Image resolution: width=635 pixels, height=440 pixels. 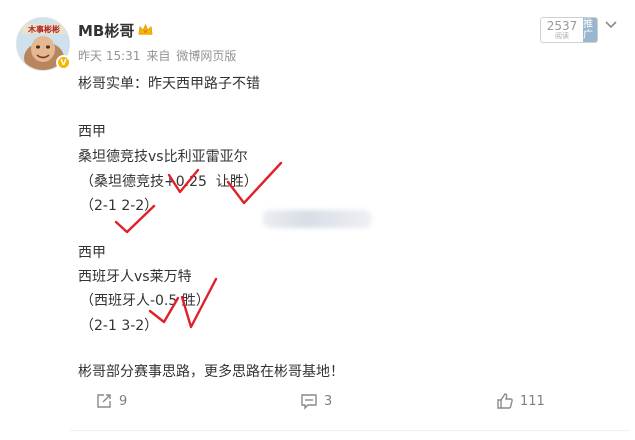 What do you see at coordinates (328, 401) in the screenshot?
I see `comment-count: 3` at bounding box center [328, 401].